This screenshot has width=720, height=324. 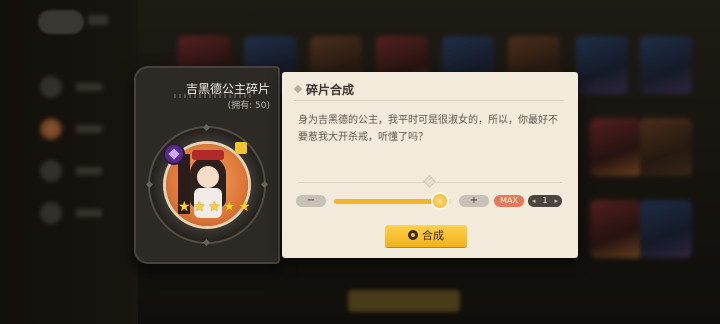 What do you see at coordinates (311, 201) in the screenshot?
I see `decrease-button: −` at bounding box center [311, 201].